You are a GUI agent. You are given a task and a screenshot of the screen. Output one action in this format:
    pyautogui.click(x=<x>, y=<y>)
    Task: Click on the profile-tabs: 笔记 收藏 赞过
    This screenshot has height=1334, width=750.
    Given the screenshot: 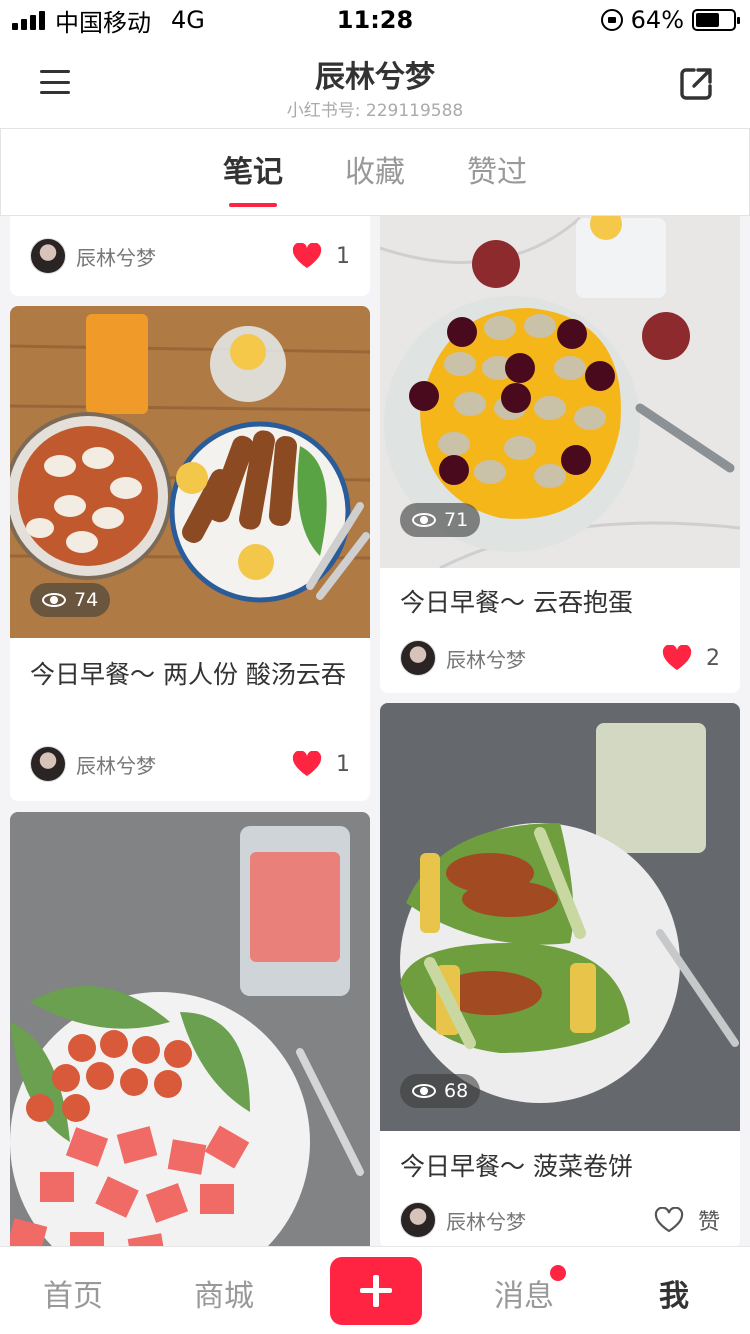 What is the action you would take?
    pyautogui.click(x=375, y=172)
    